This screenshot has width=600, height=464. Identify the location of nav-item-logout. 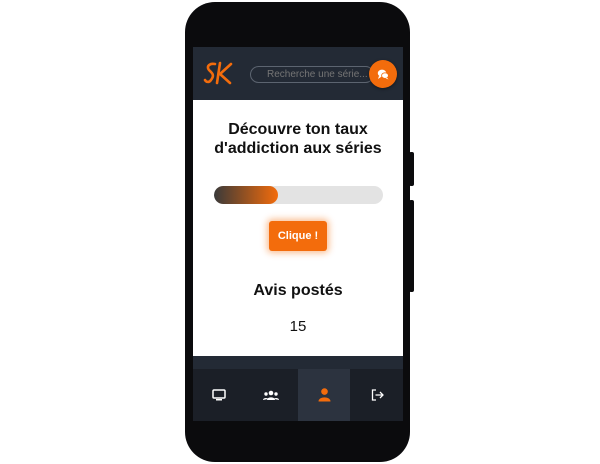
(377, 395).